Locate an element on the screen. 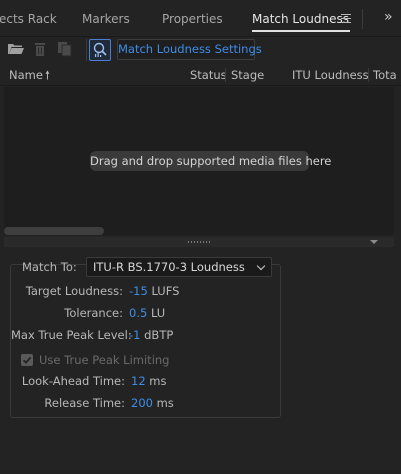 This screenshot has width=401, height=474. toolbar: Match Loudness Settings is located at coordinates (200, 49).